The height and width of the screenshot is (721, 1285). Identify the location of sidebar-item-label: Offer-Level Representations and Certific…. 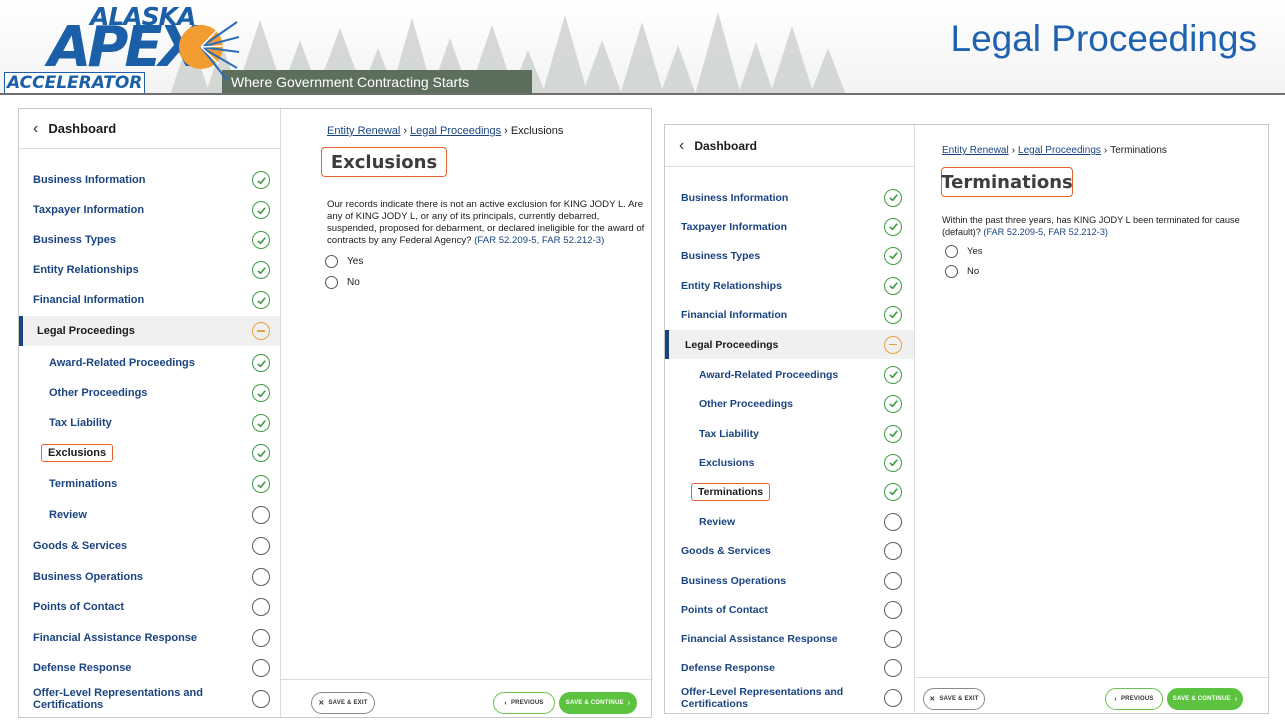
(762, 697).